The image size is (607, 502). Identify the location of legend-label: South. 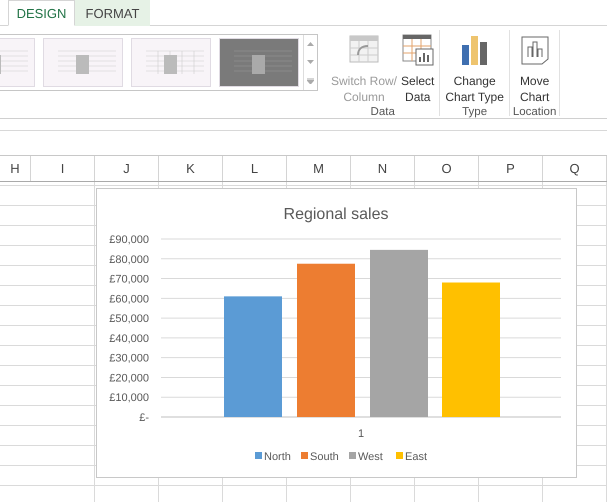
(324, 457).